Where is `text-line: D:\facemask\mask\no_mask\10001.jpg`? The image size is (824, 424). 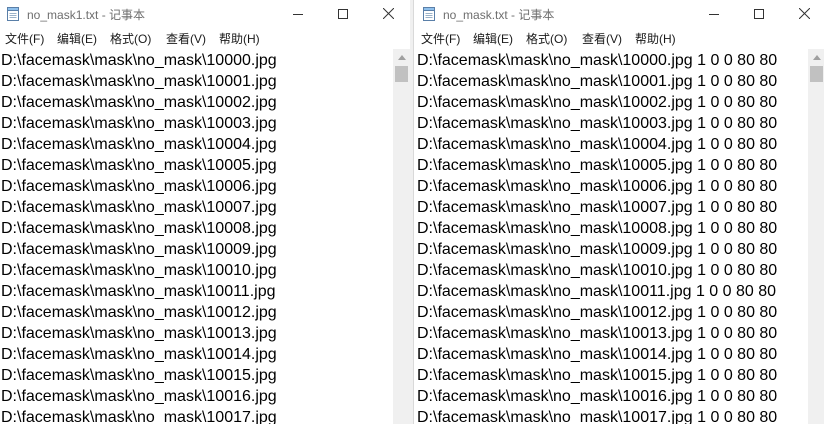 text-line: D:\facemask\mask\no_mask\10001.jpg is located at coordinates (139, 81).